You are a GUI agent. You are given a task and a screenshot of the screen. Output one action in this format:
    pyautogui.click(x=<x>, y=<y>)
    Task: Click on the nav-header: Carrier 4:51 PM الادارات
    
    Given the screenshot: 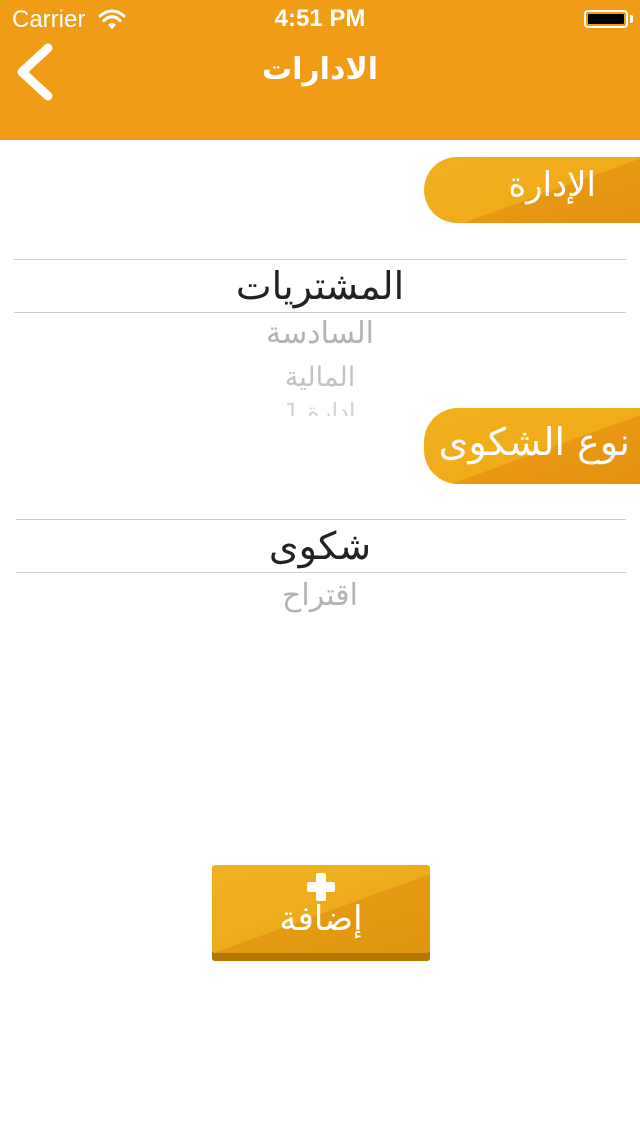 What is the action you would take?
    pyautogui.click(x=320, y=70)
    